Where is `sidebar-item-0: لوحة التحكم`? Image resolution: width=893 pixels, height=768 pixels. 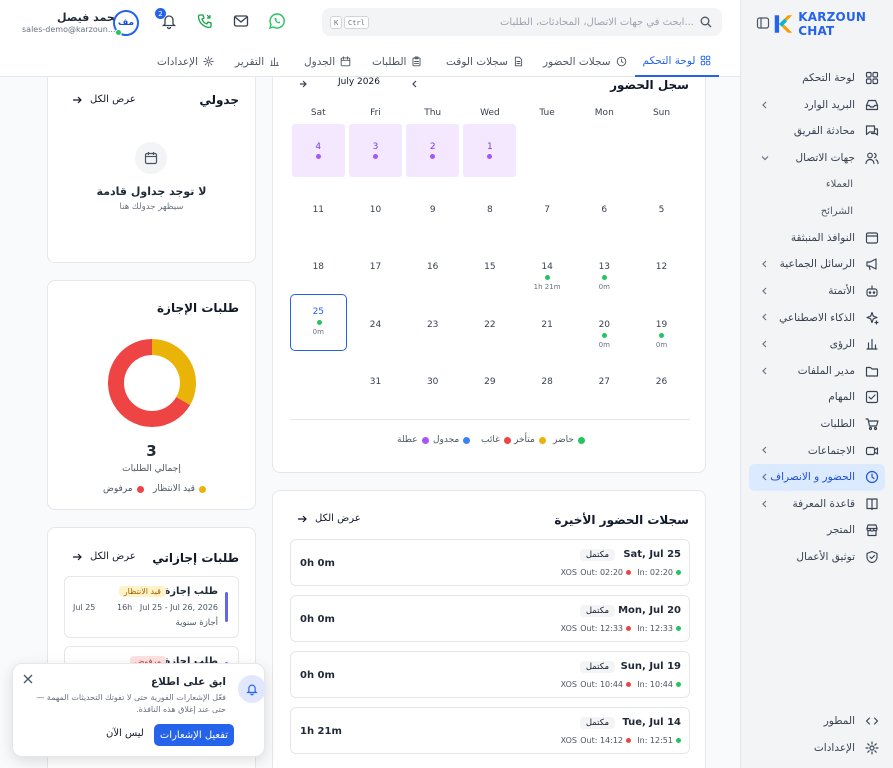
sidebar-item-0: لوحة التحكم is located at coordinates (817, 78).